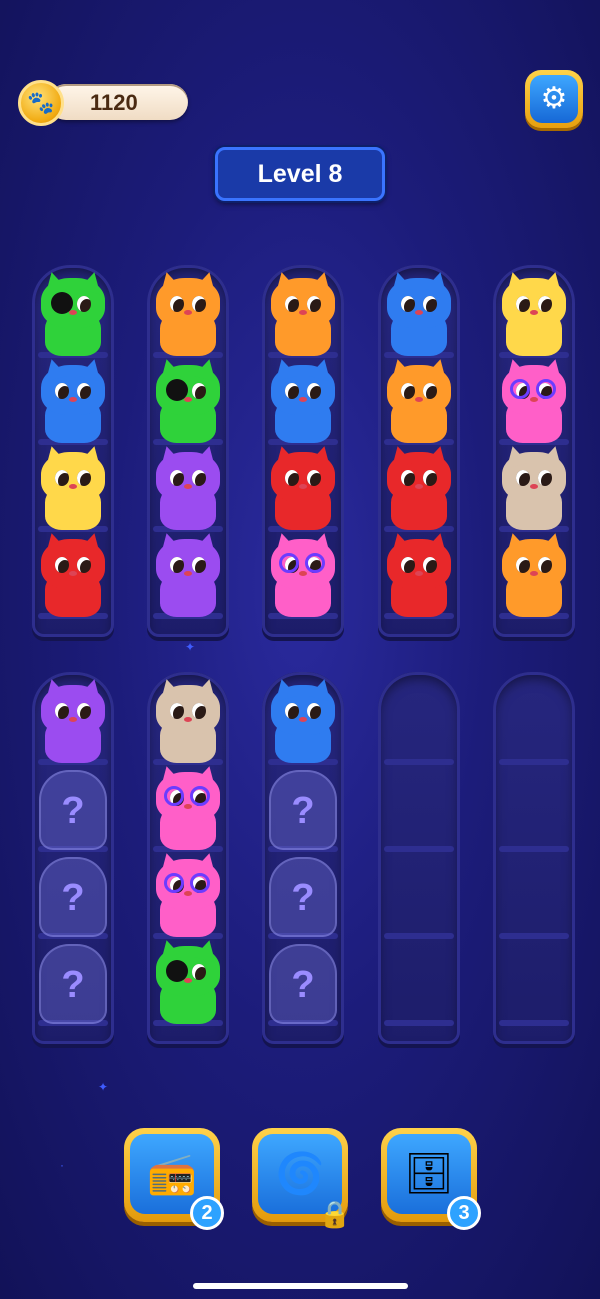 Image resolution: width=600 pixels, height=1299 pixels. I want to click on gear-icon: ⚙, so click(554, 99).